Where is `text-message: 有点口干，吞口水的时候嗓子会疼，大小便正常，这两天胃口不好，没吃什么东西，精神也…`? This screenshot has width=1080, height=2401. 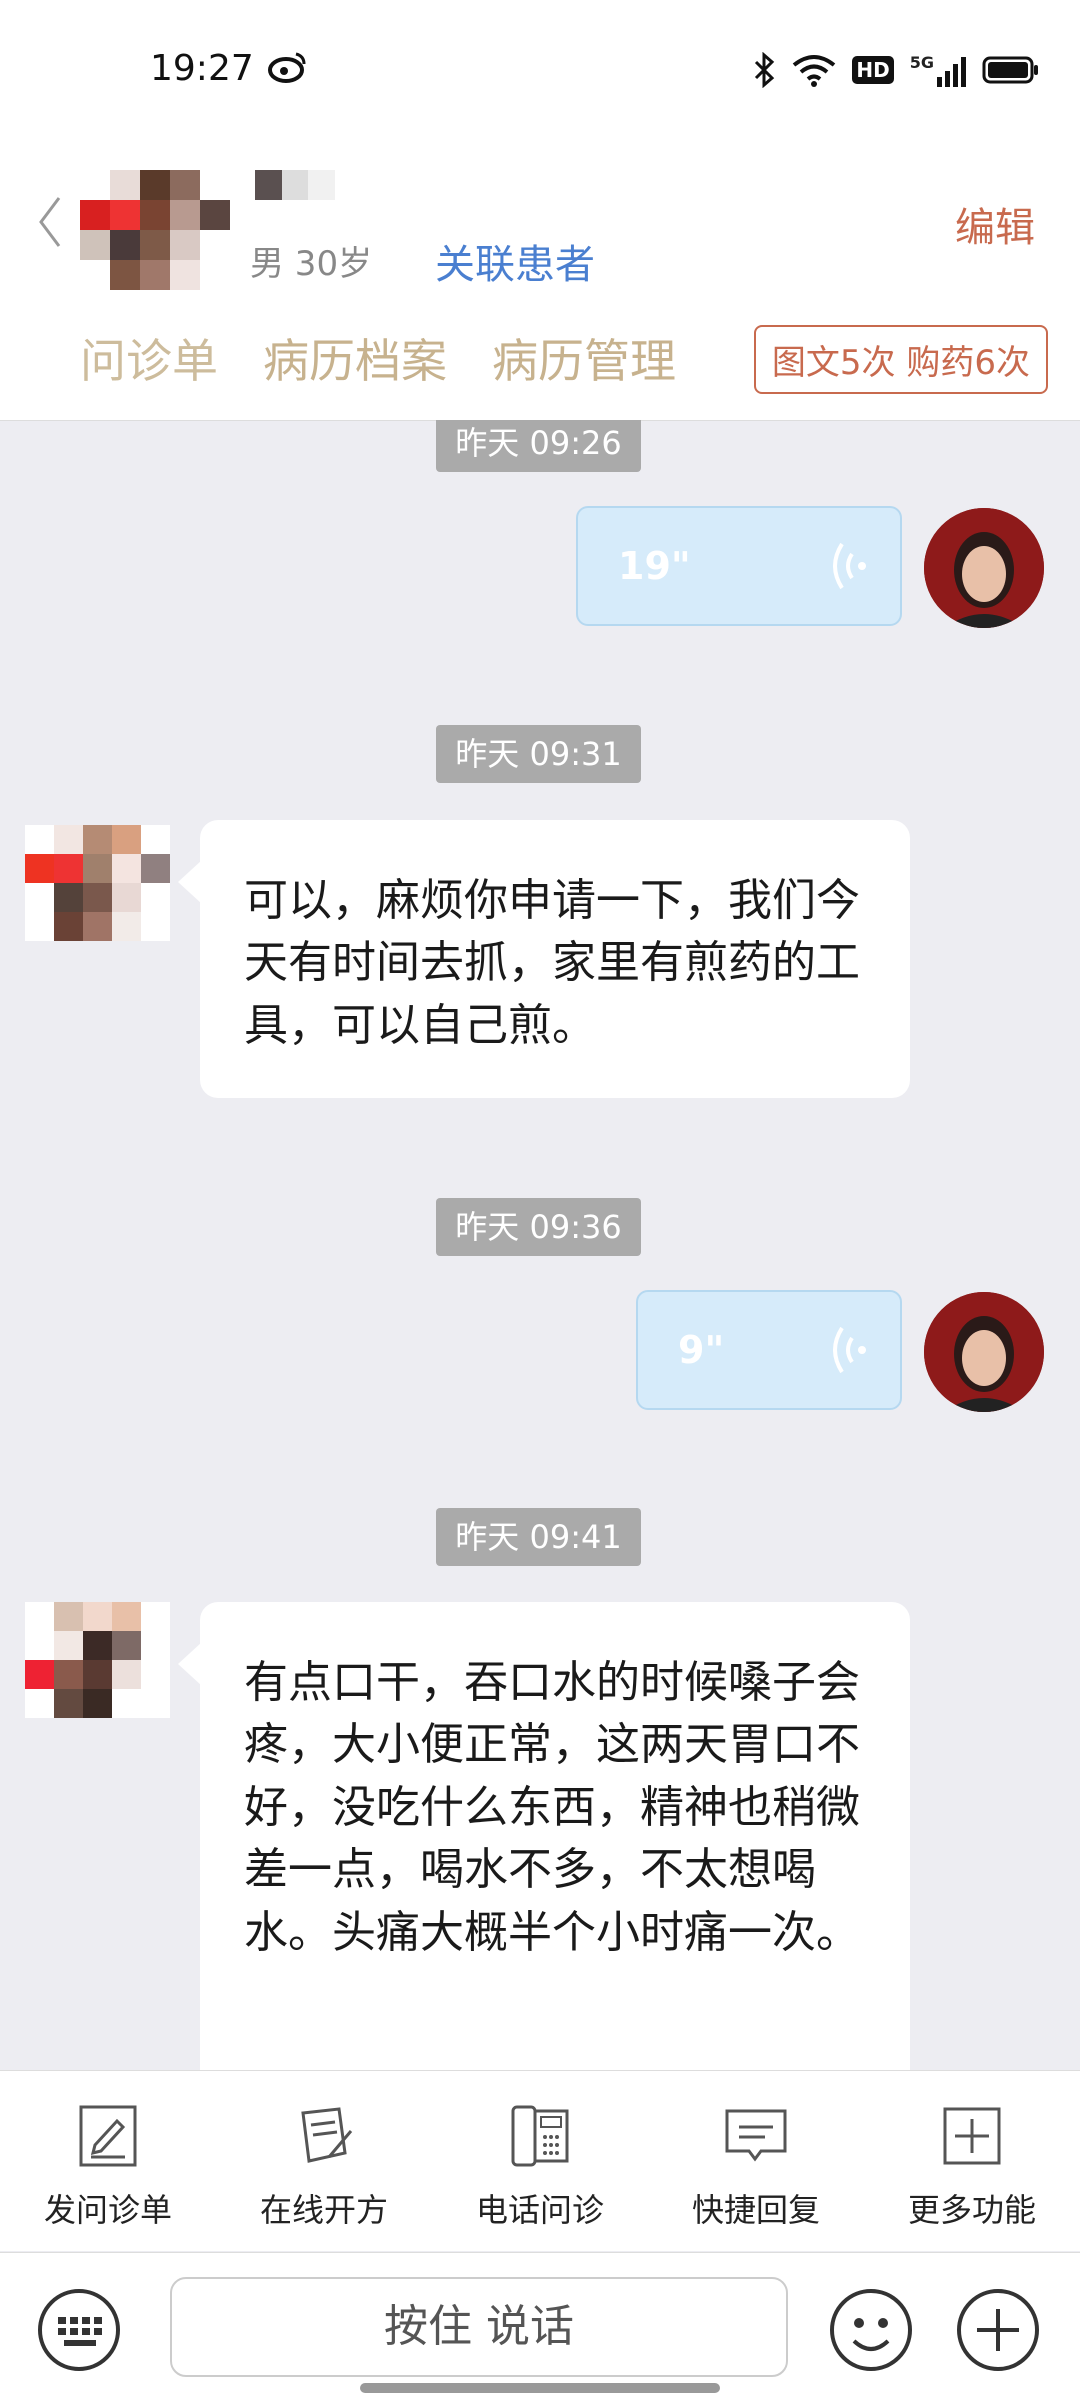
text-message: 有点口干，吞口水的时候嗓子会疼，大小便正常，这两天胃口不好，没吃什么东西，精神也… is located at coordinates (544, 1836).